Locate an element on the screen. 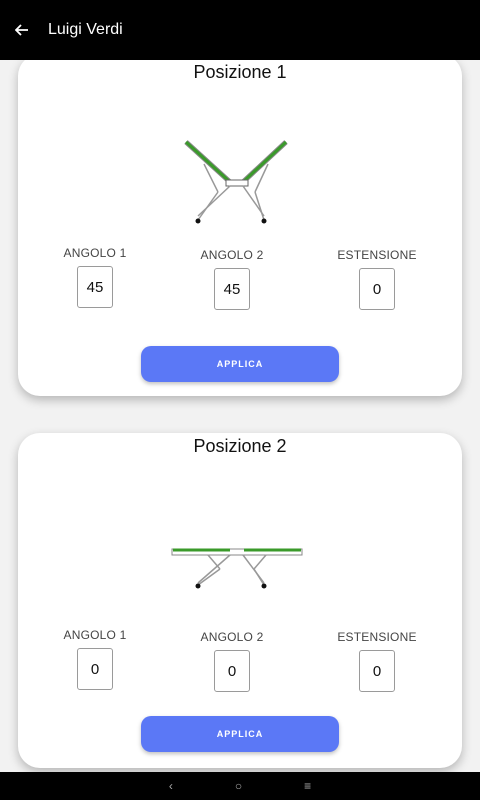  param-angolo-2: ANGOLO 2 45 is located at coordinates (232, 279).